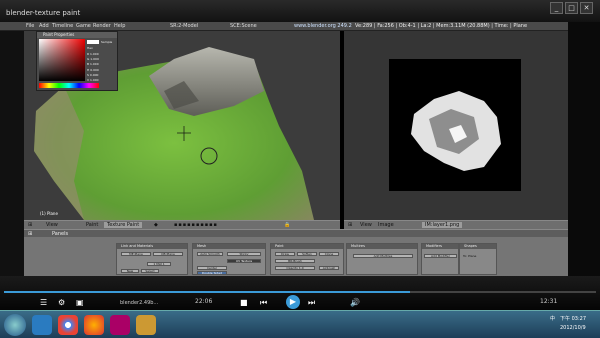 This screenshot has height=338, width=600. Describe the element at coordinates (184, 26) in the screenshot. I see `screen-selector: SR:2-Model` at that location.